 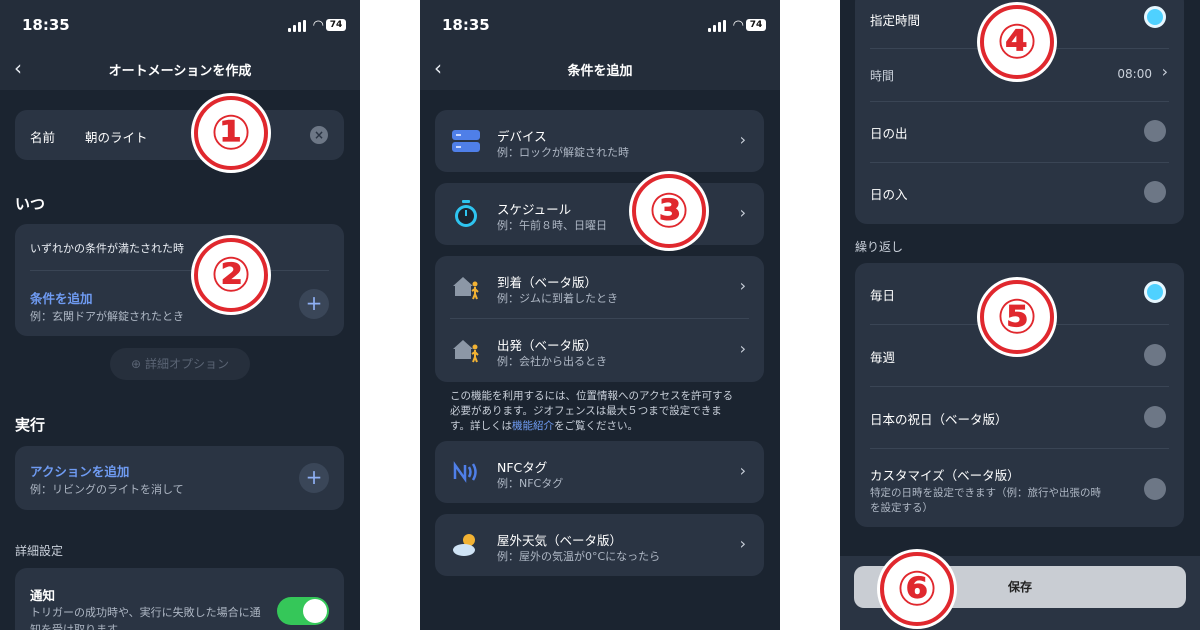 What do you see at coordinates (889, 133) in the screenshot?
I see `sunrise-label: 日の出` at bounding box center [889, 133].